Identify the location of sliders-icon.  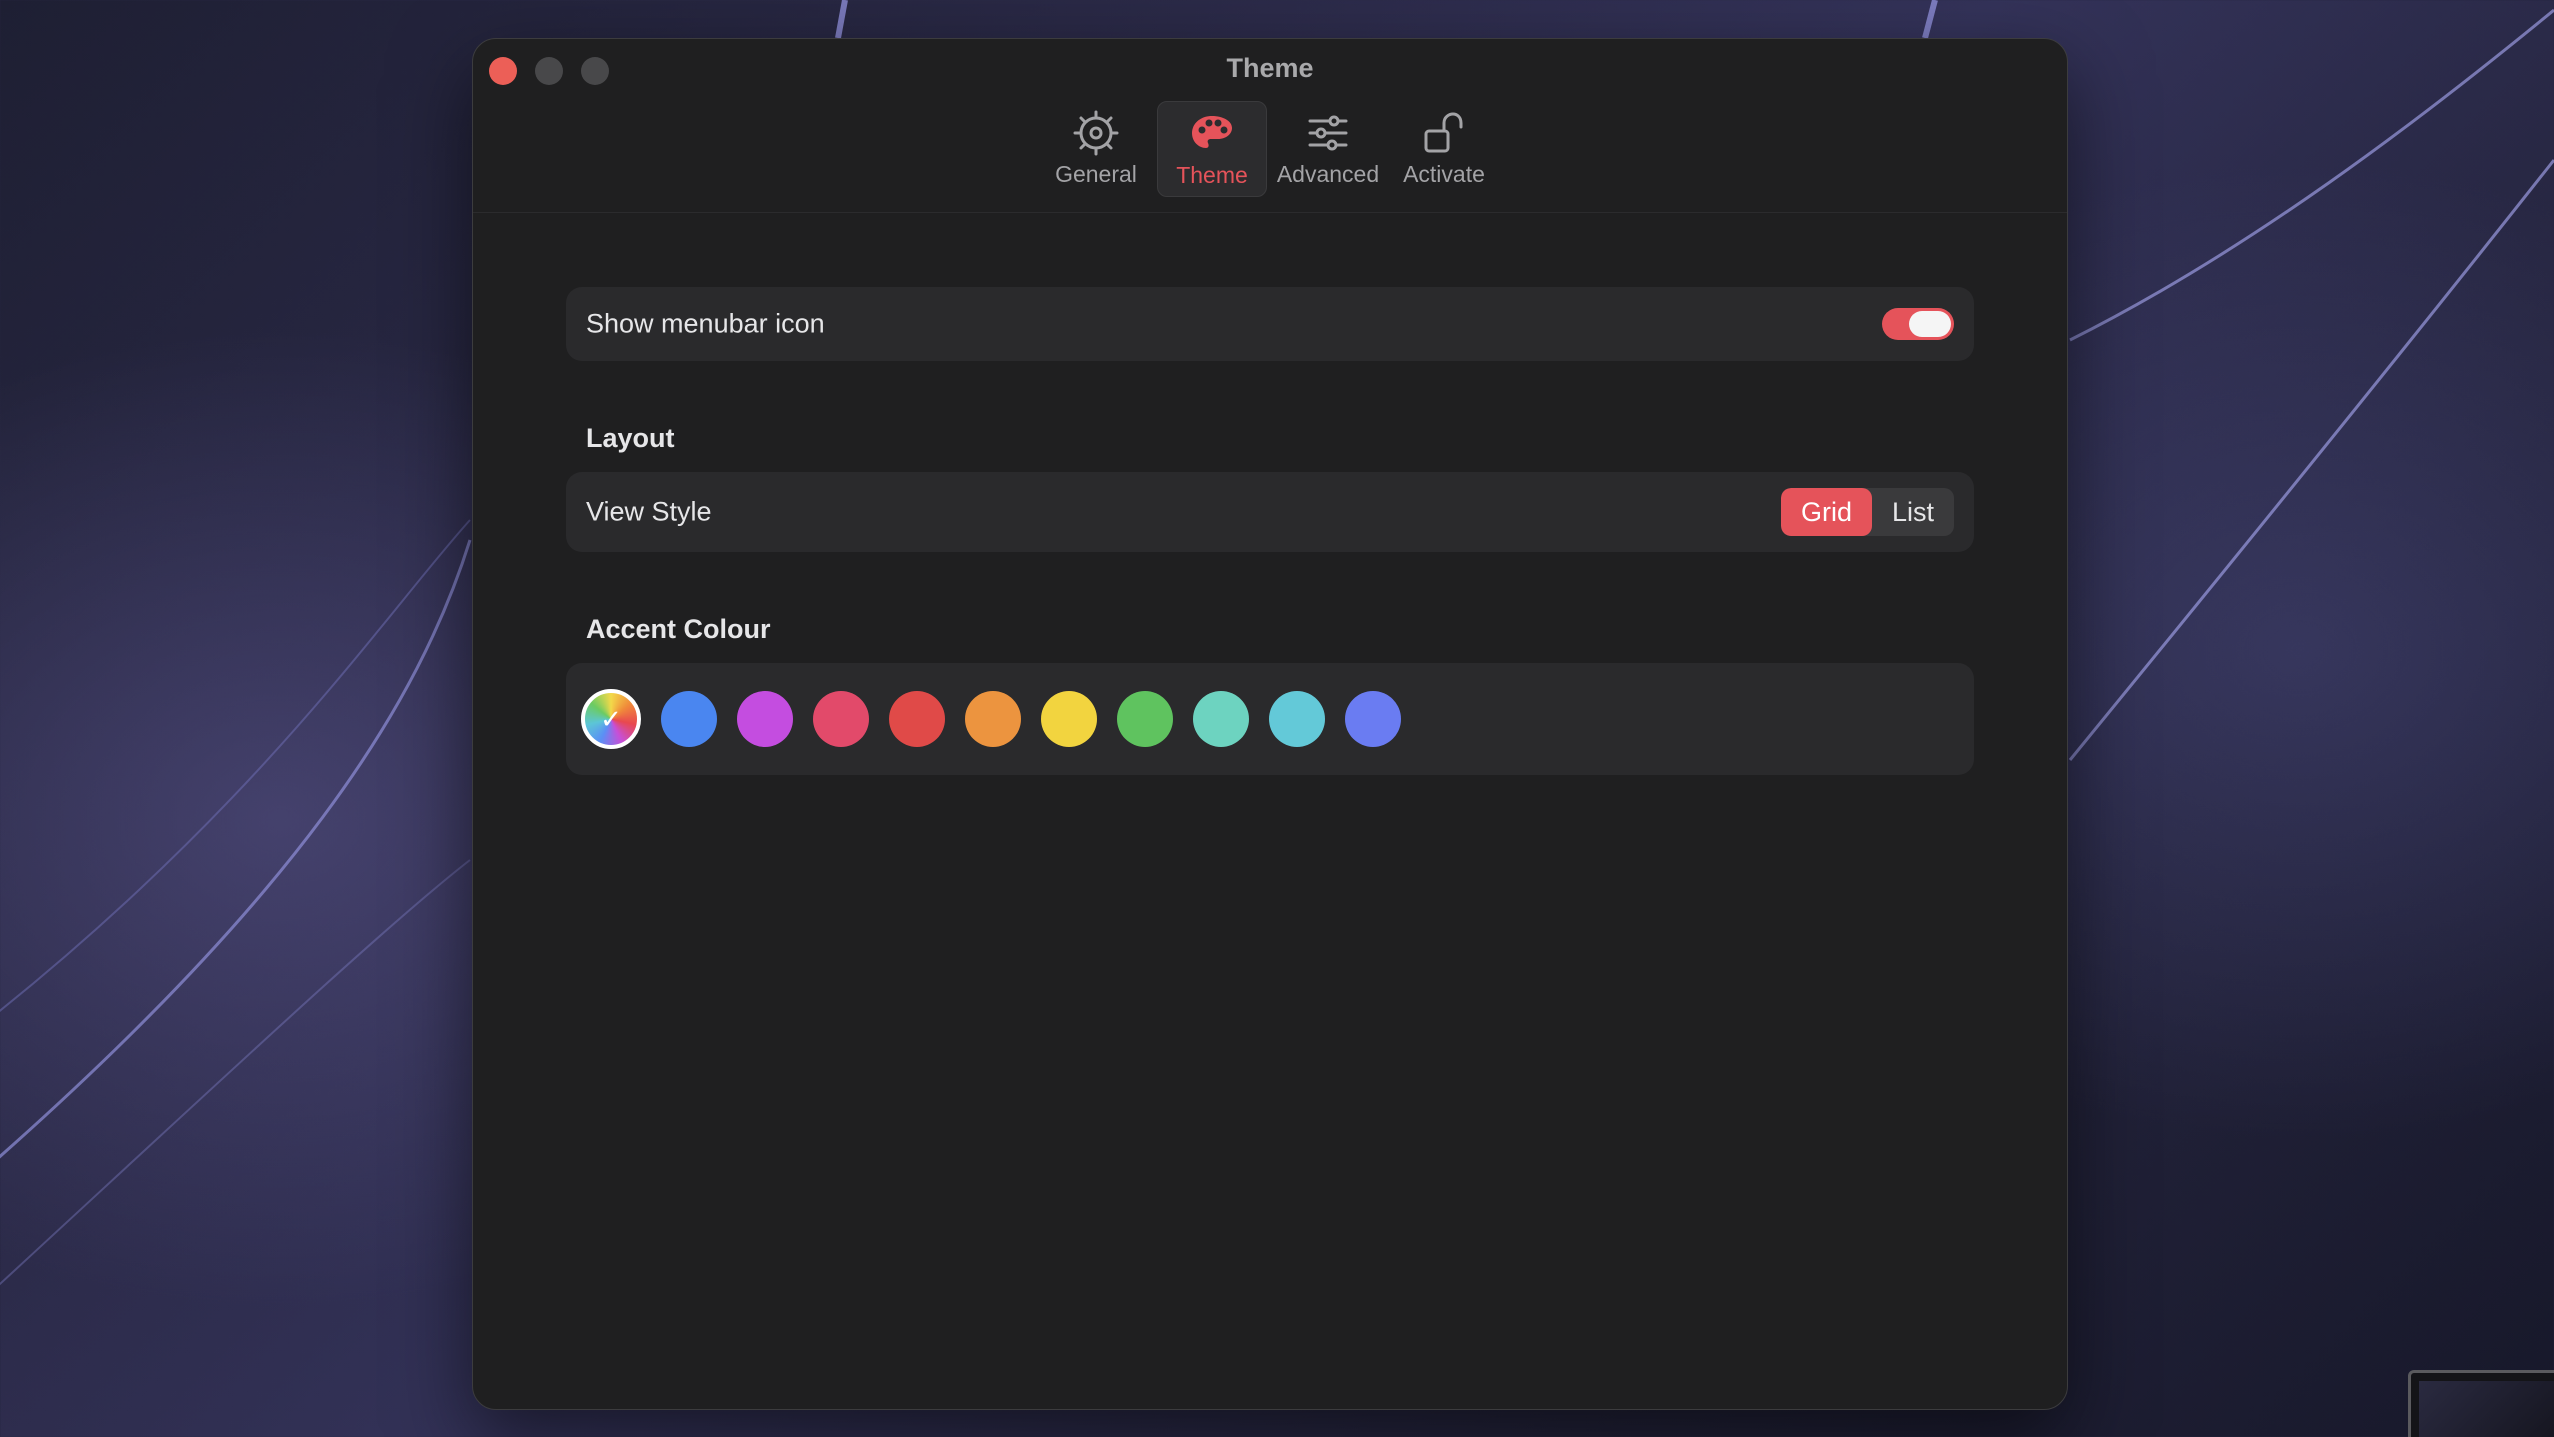
(1328, 133).